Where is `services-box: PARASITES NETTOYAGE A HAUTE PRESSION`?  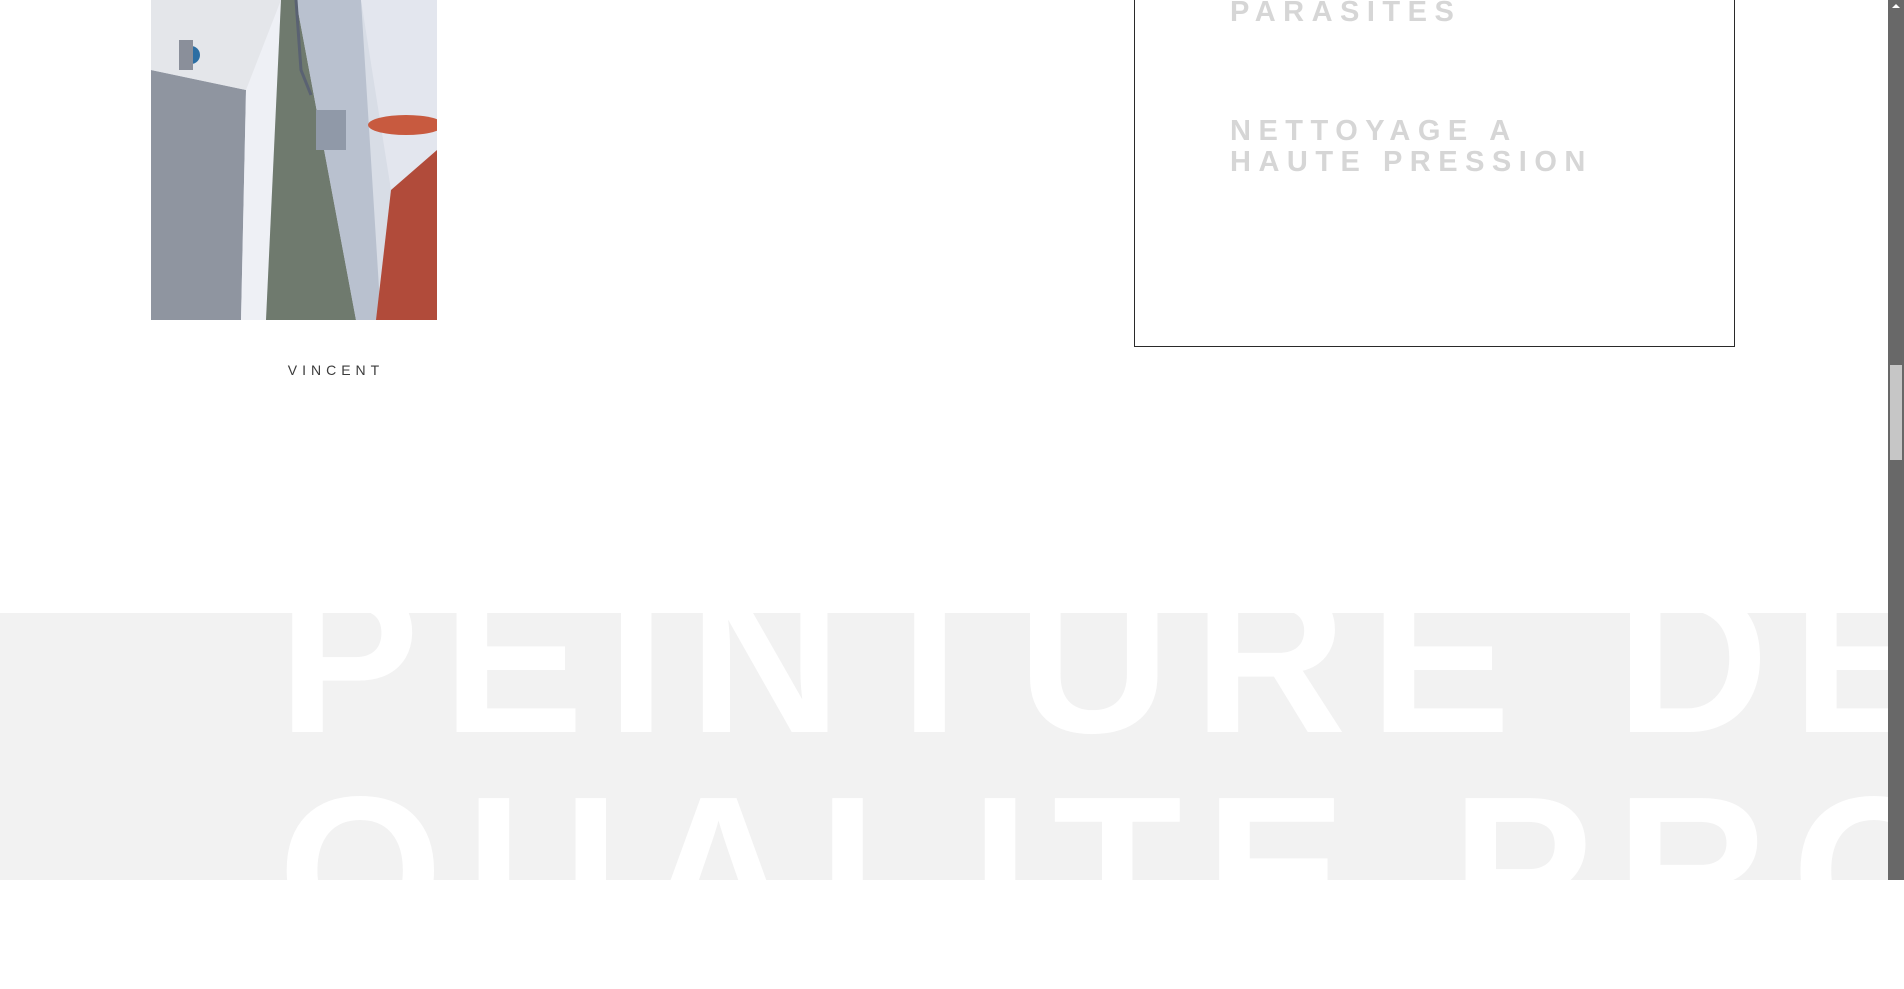
services-box: PARASITES NETTOYAGE A HAUTE PRESSION is located at coordinates (1434, 173).